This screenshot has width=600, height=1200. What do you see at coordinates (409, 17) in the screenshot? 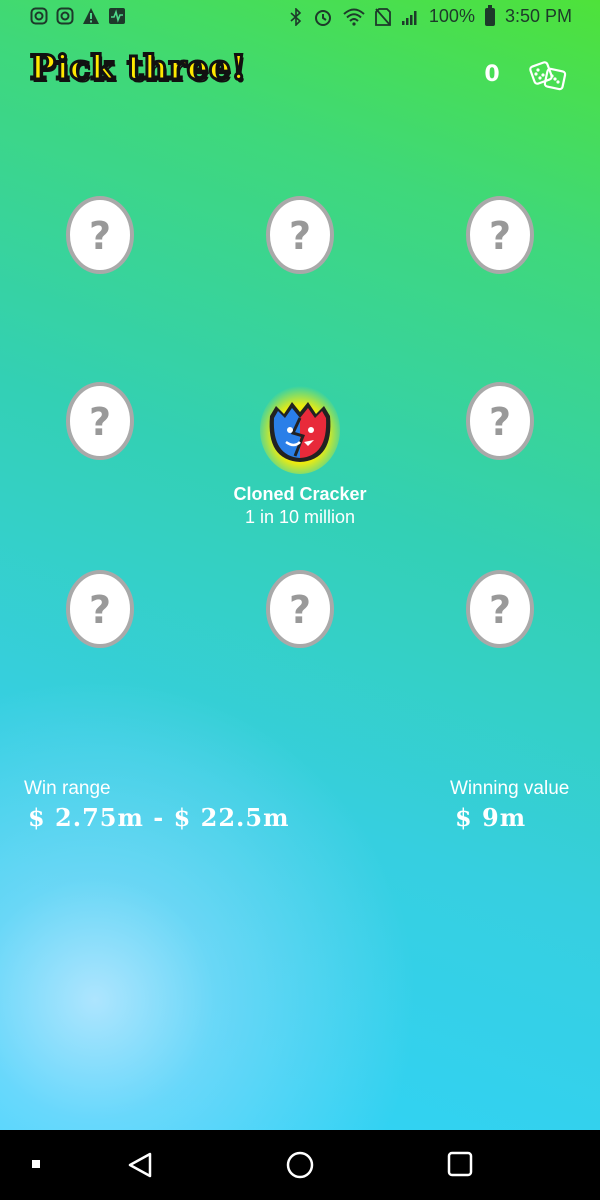
I see `signal-icon` at bounding box center [409, 17].